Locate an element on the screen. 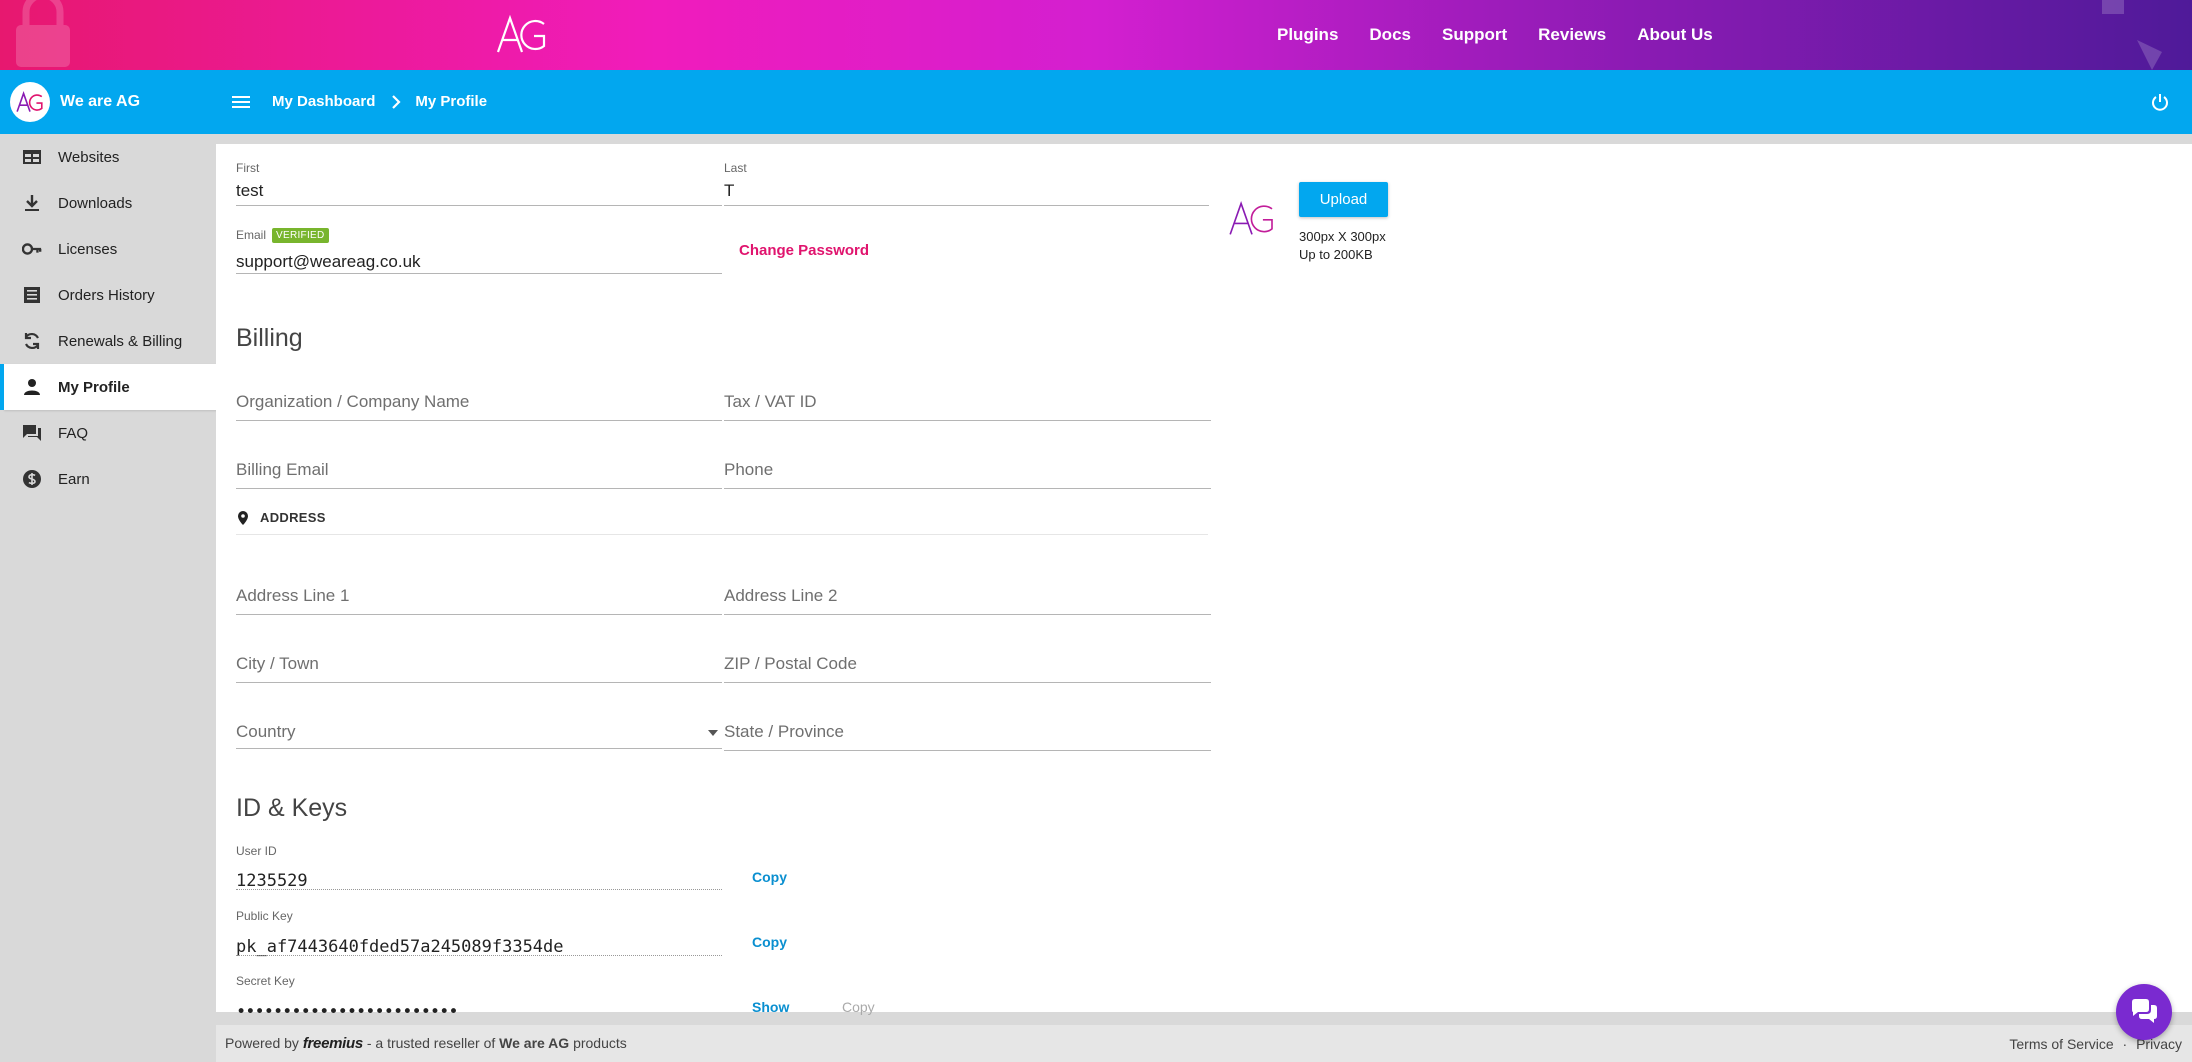  copy-secret-key-button: Copy is located at coordinates (858, 1007).